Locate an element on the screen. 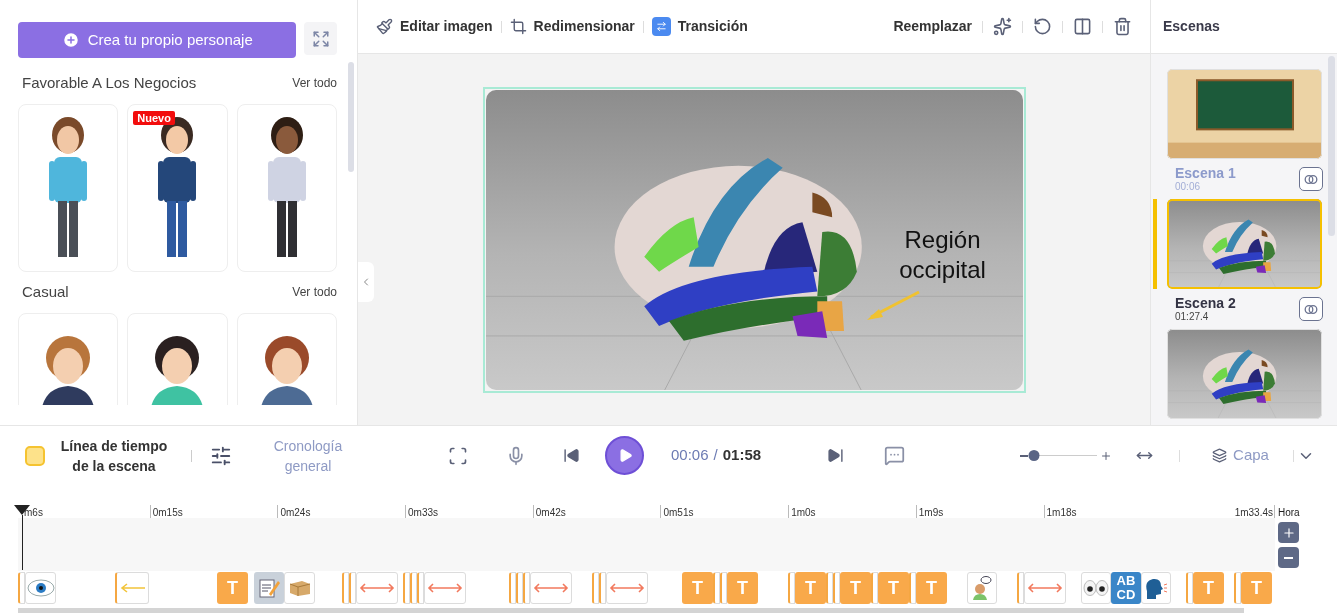 Image resolution: width=1337 pixels, height=613 pixels. sparkle-icon is located at coordinates (1002, 26).